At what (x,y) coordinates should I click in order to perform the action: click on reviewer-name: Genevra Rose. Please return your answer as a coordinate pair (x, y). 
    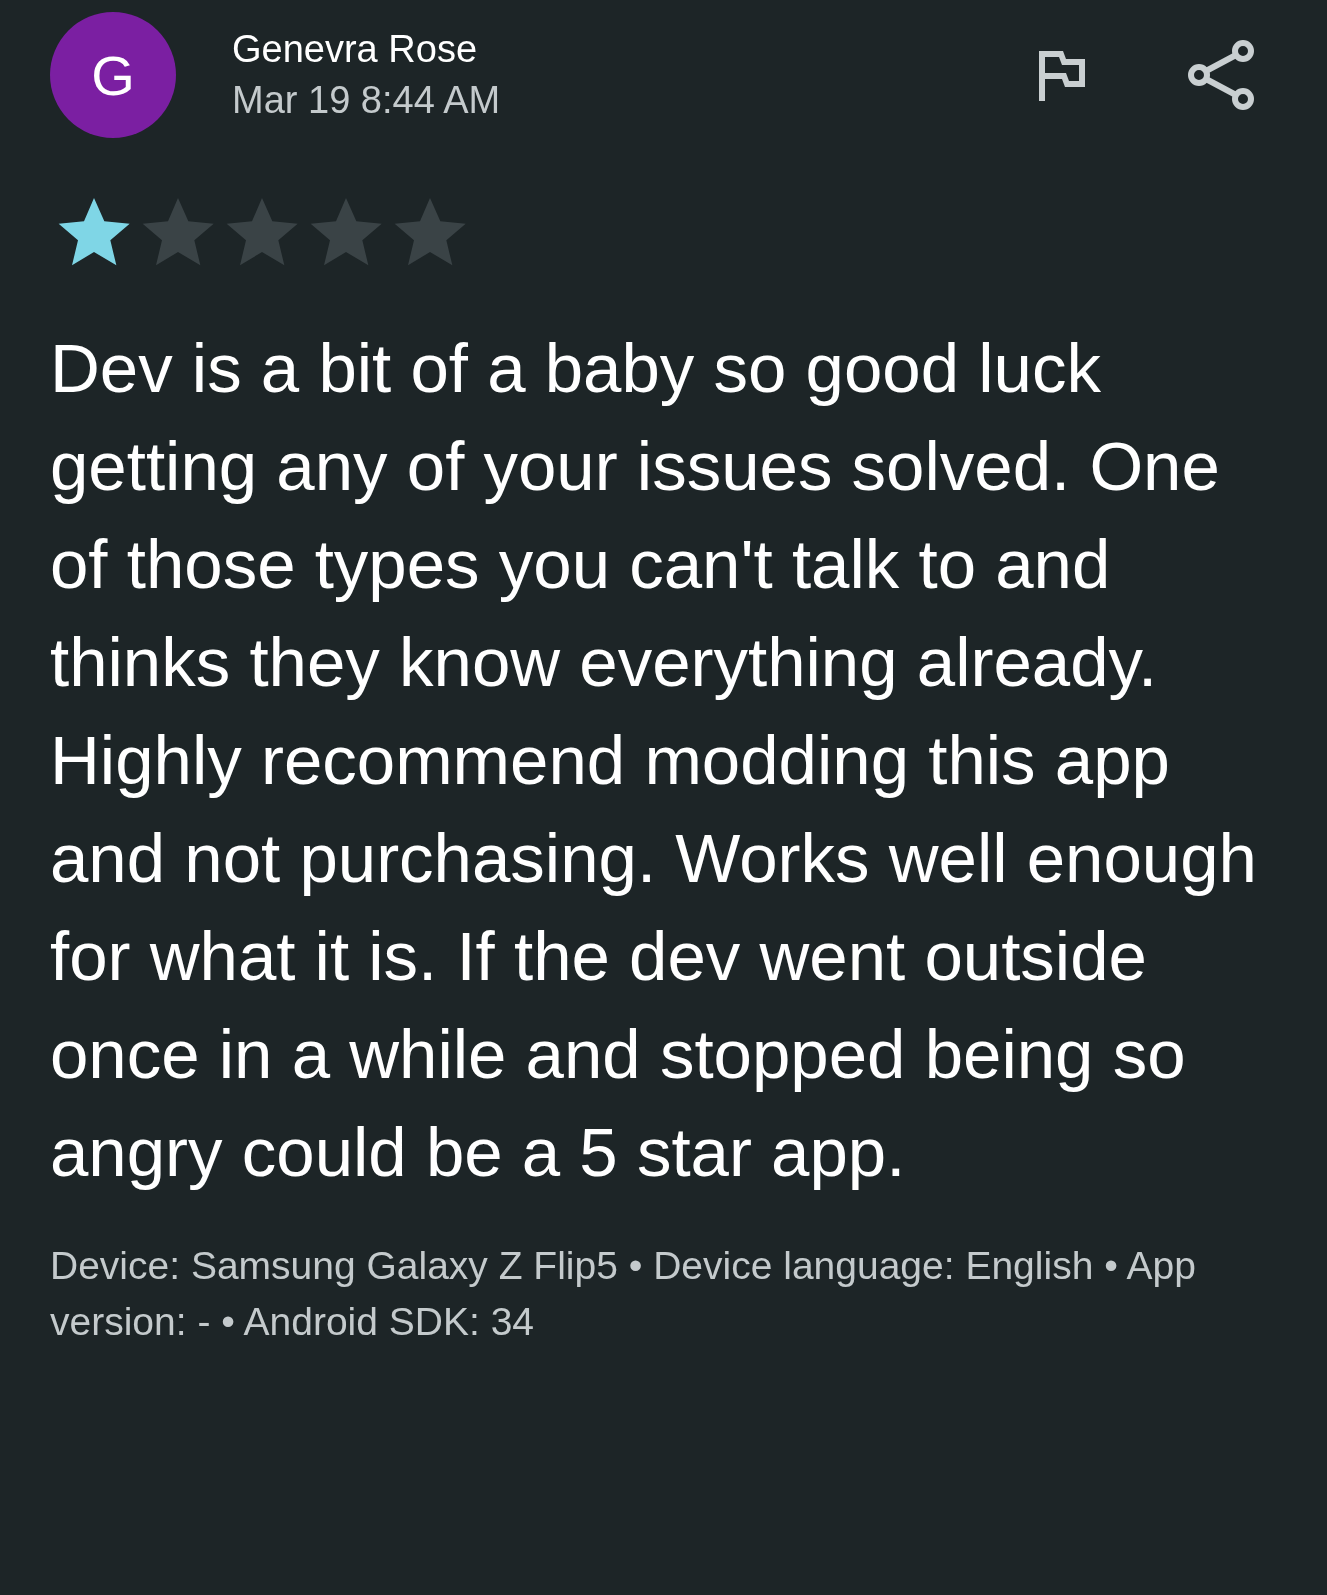
    Looking at the image, I should click on (355, 49).